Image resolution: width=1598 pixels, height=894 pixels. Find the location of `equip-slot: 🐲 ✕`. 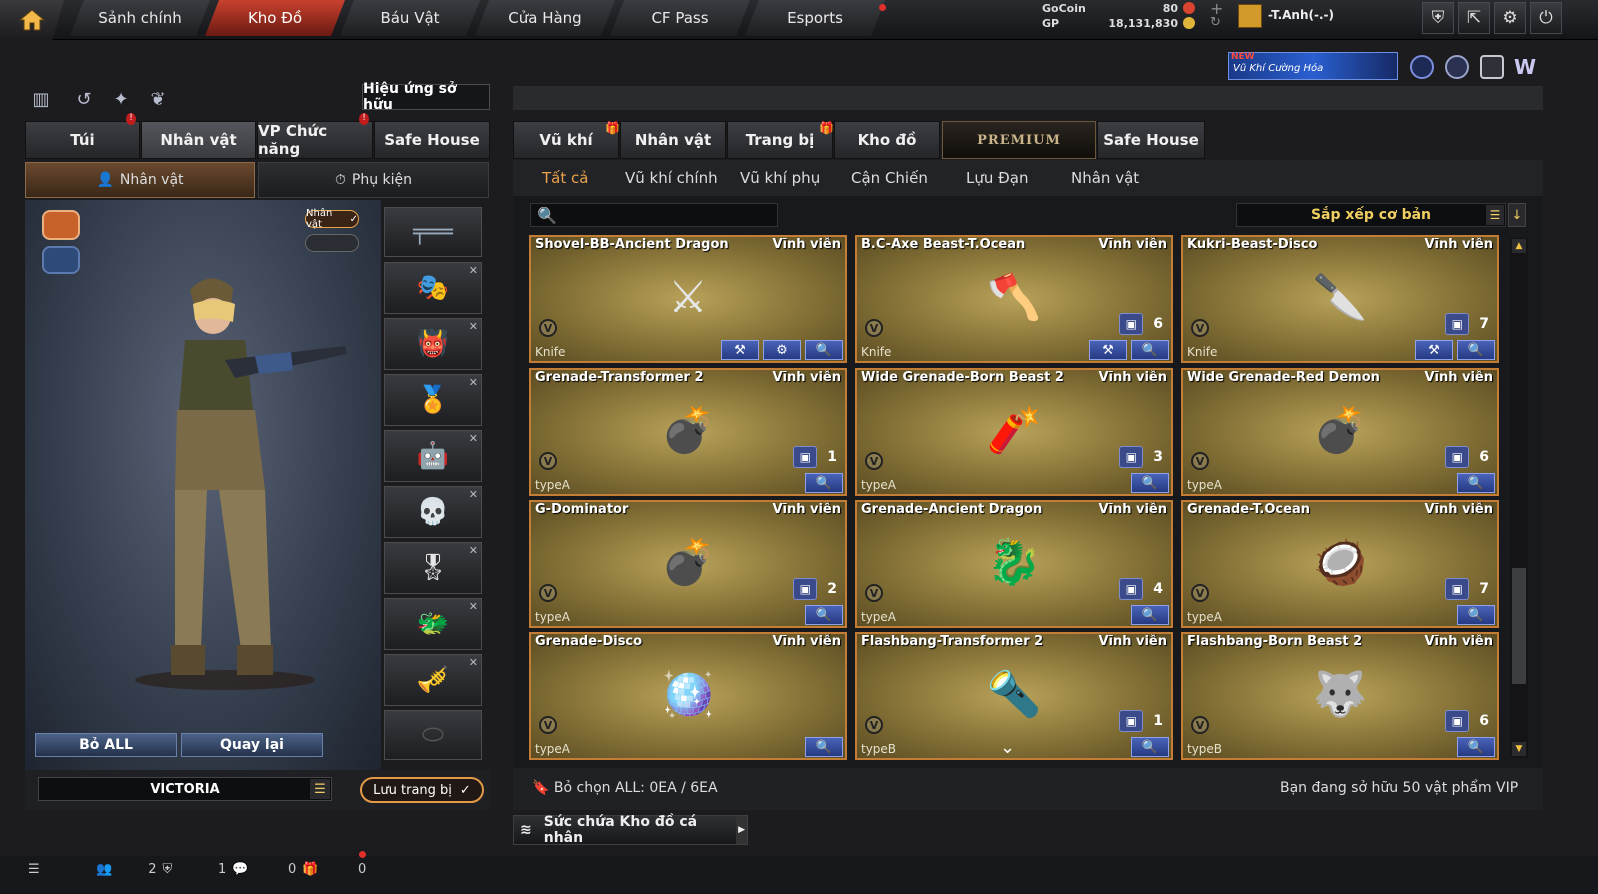

equip-slot: 🐲 ✕ is located at coordinates (433, 624).